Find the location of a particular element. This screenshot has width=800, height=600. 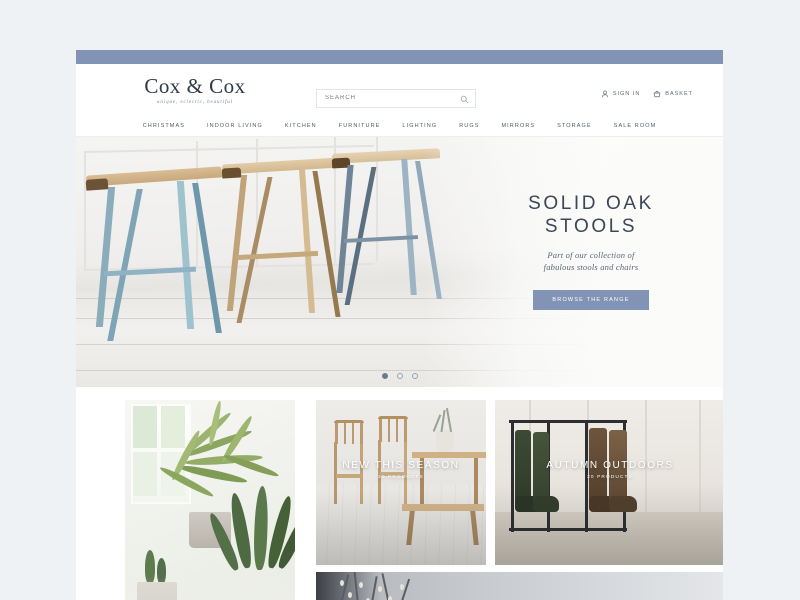

logo-tagline: unique, eclectic, beautiful is located at coordinates (195, 102).